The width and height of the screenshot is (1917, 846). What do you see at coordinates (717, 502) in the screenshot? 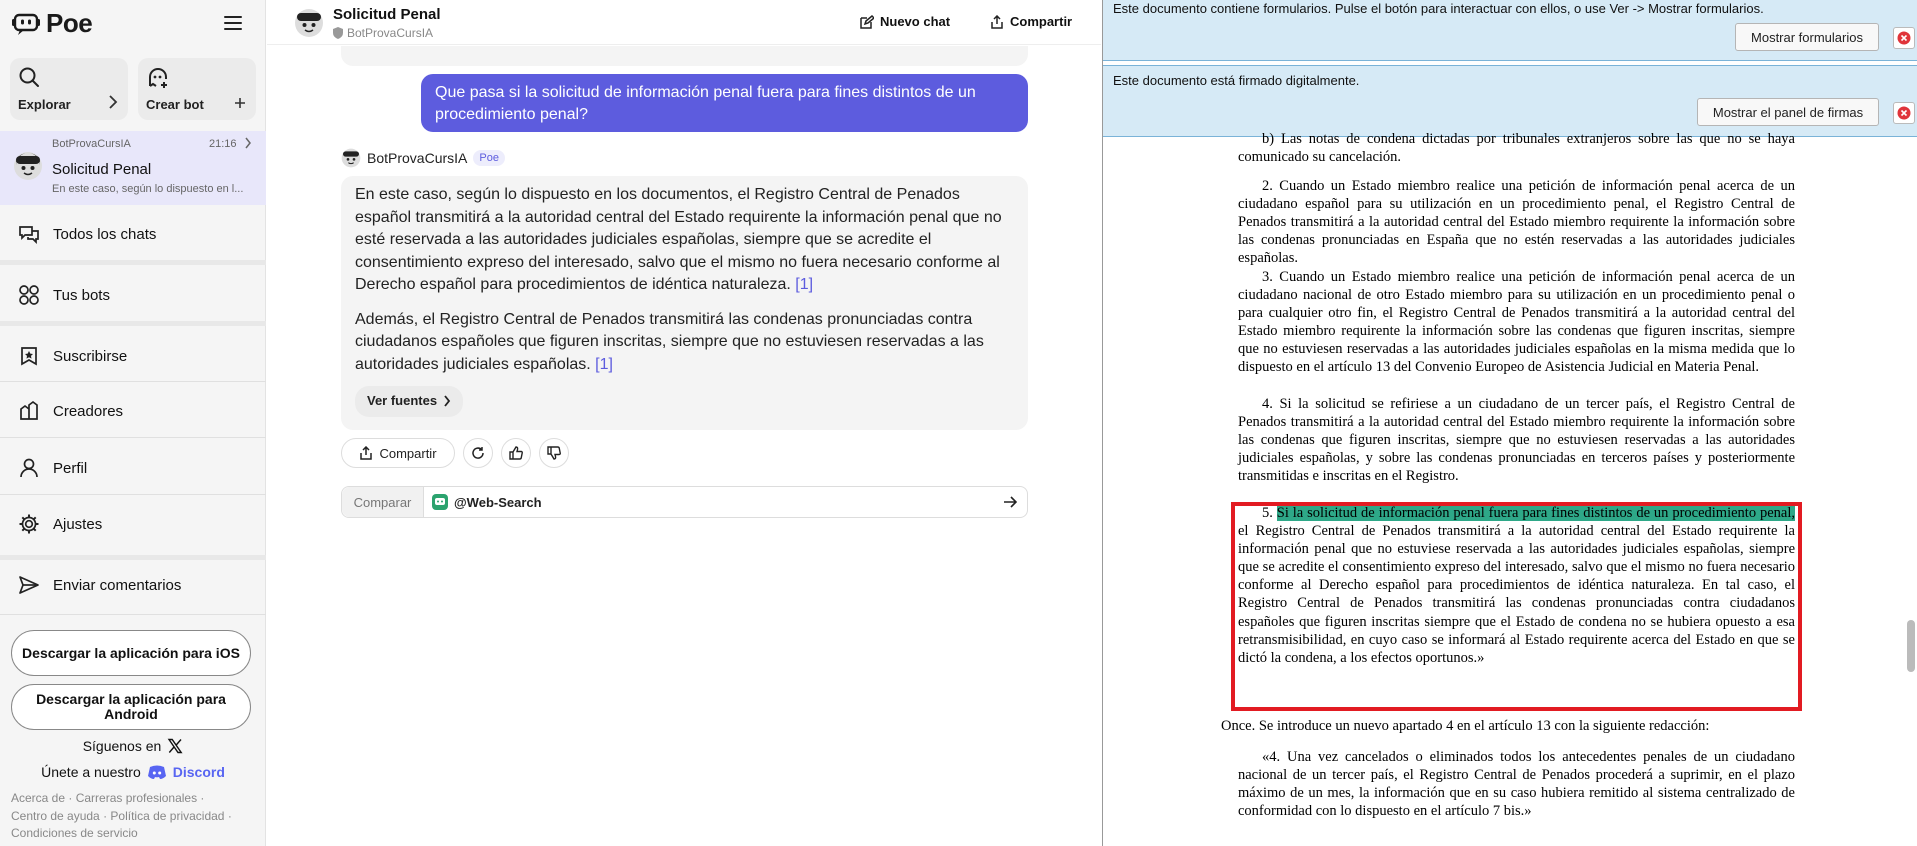
I see `compare-bot: @Web-Search` at bounding box center [717, 502].